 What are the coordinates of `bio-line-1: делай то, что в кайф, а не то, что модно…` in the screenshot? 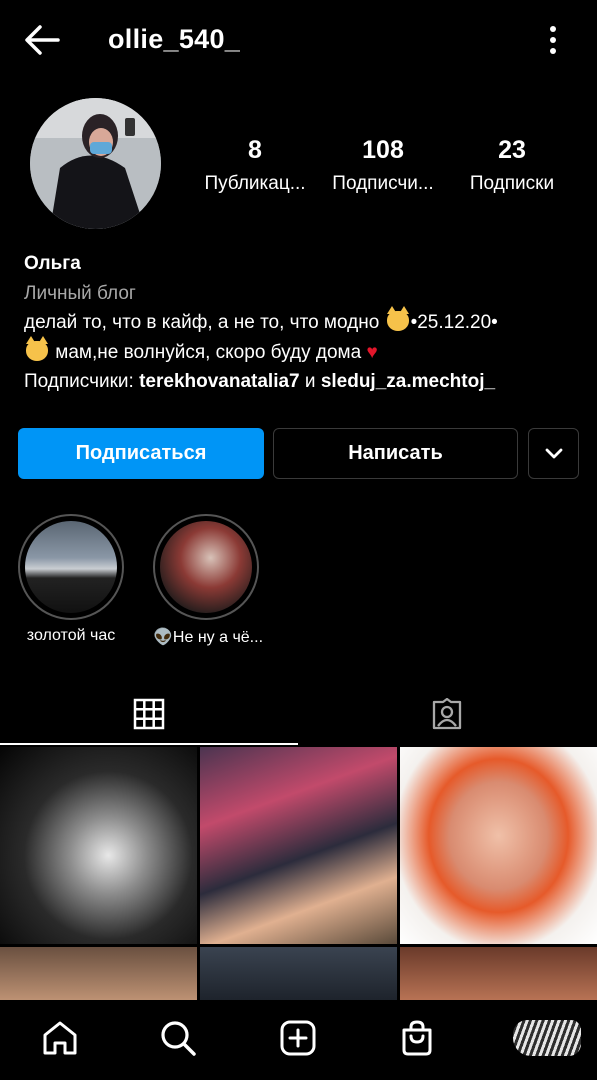 It's located at (304, 322).